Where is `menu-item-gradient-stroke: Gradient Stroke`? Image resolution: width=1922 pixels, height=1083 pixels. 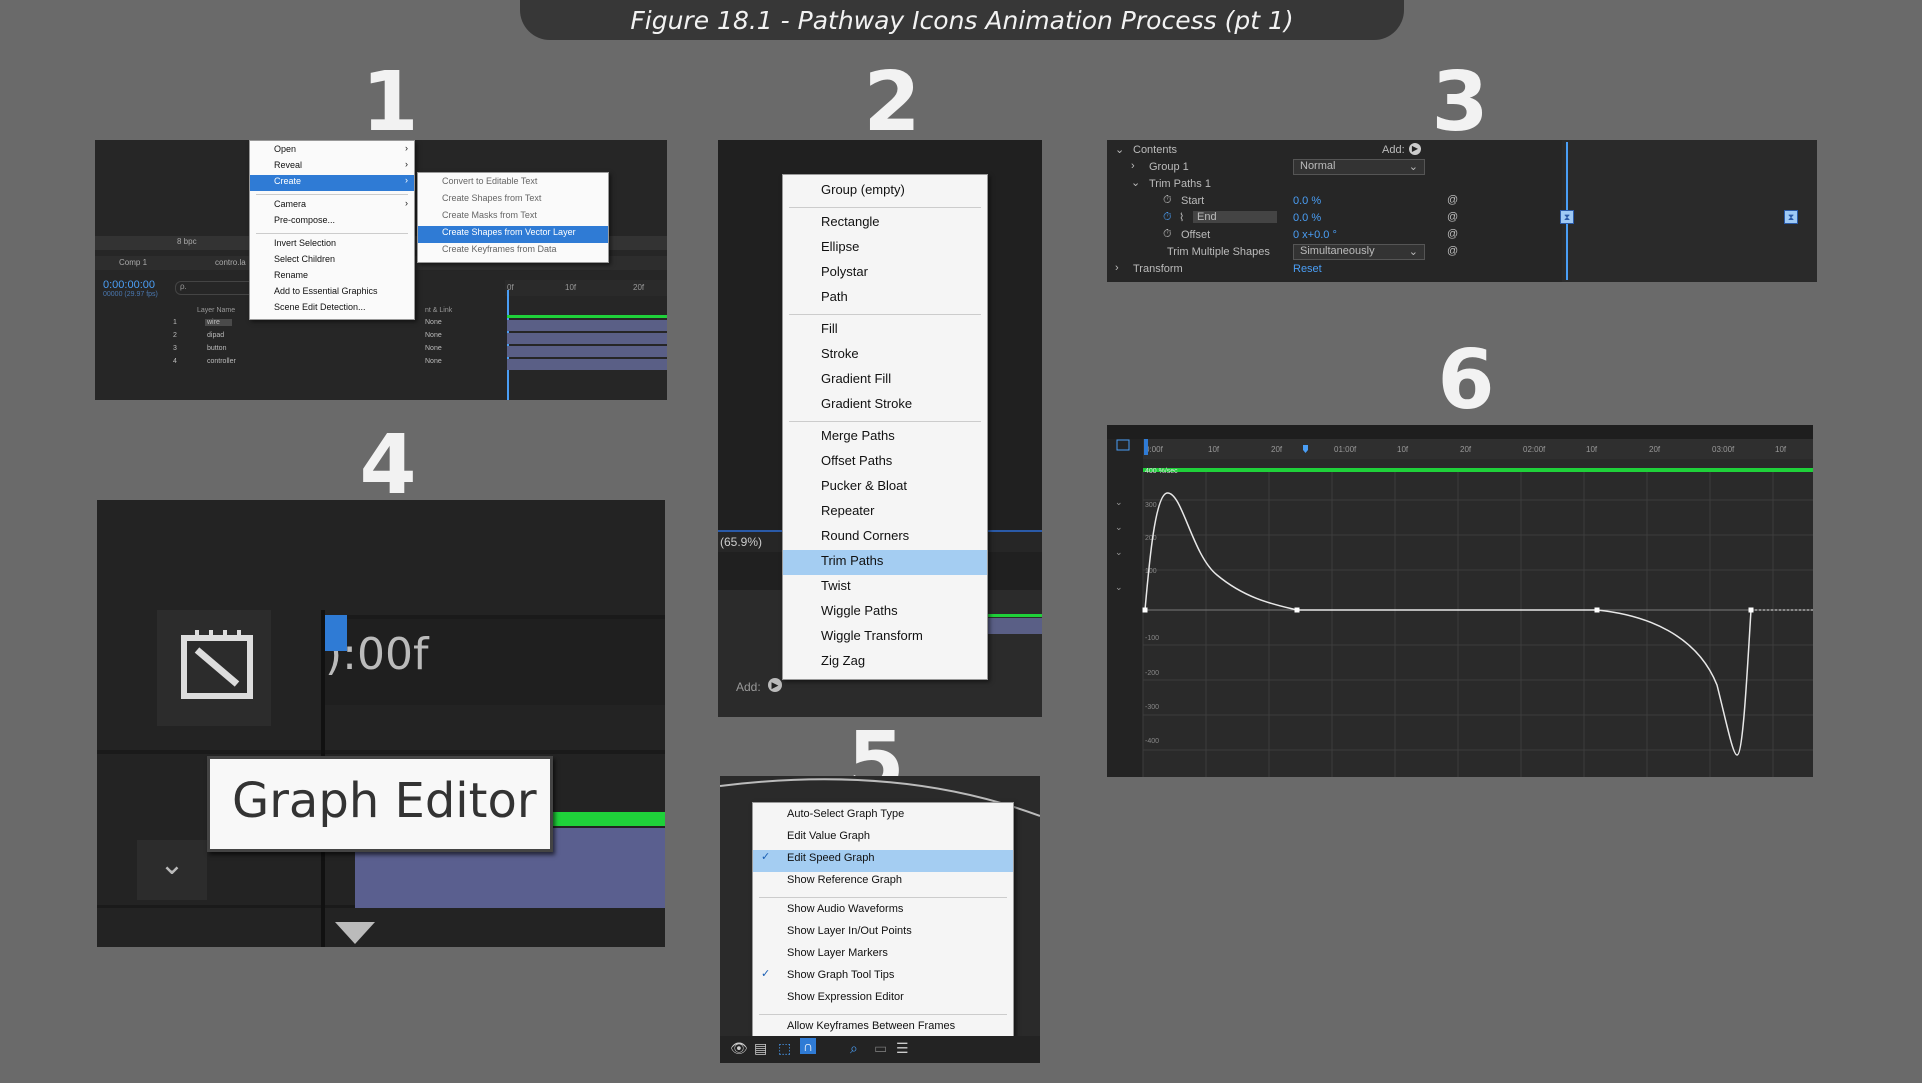 menu-item-gradient-stroke: Gradient Stroke is located at coordinates (885, 405).